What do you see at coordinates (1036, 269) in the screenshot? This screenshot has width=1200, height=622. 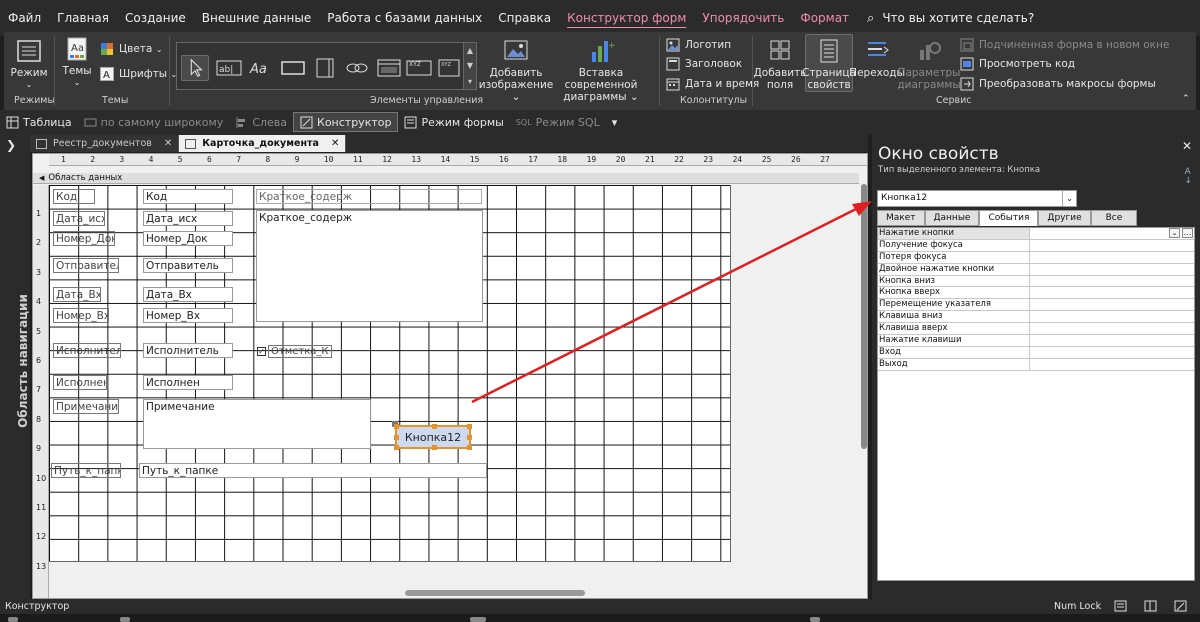 I see `property-row: Двойное нажатие кнопки` at bounding box center [1036, 269].